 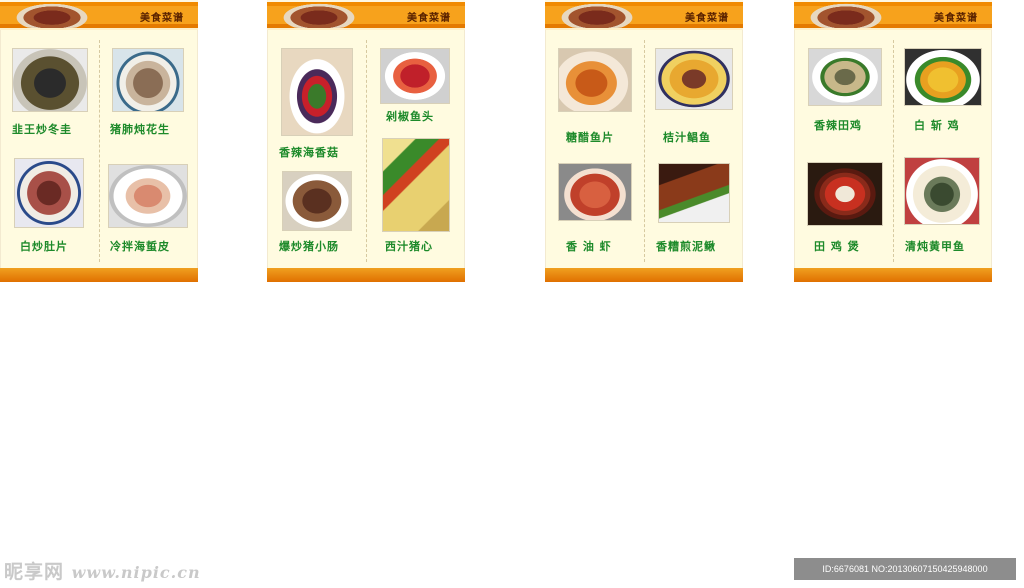 What do you see at coordinates (44, 246) in the screenshot?
I see `dish-name: 白炒肚片` at bounding box center [44, 246].